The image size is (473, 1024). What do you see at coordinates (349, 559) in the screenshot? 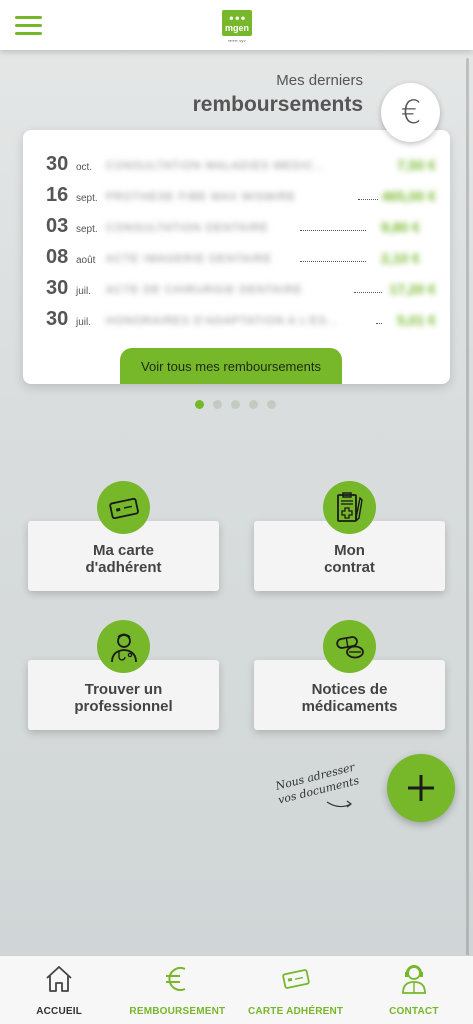
I see `tile-label: Mon contrat` at bounding box center [349, 559].